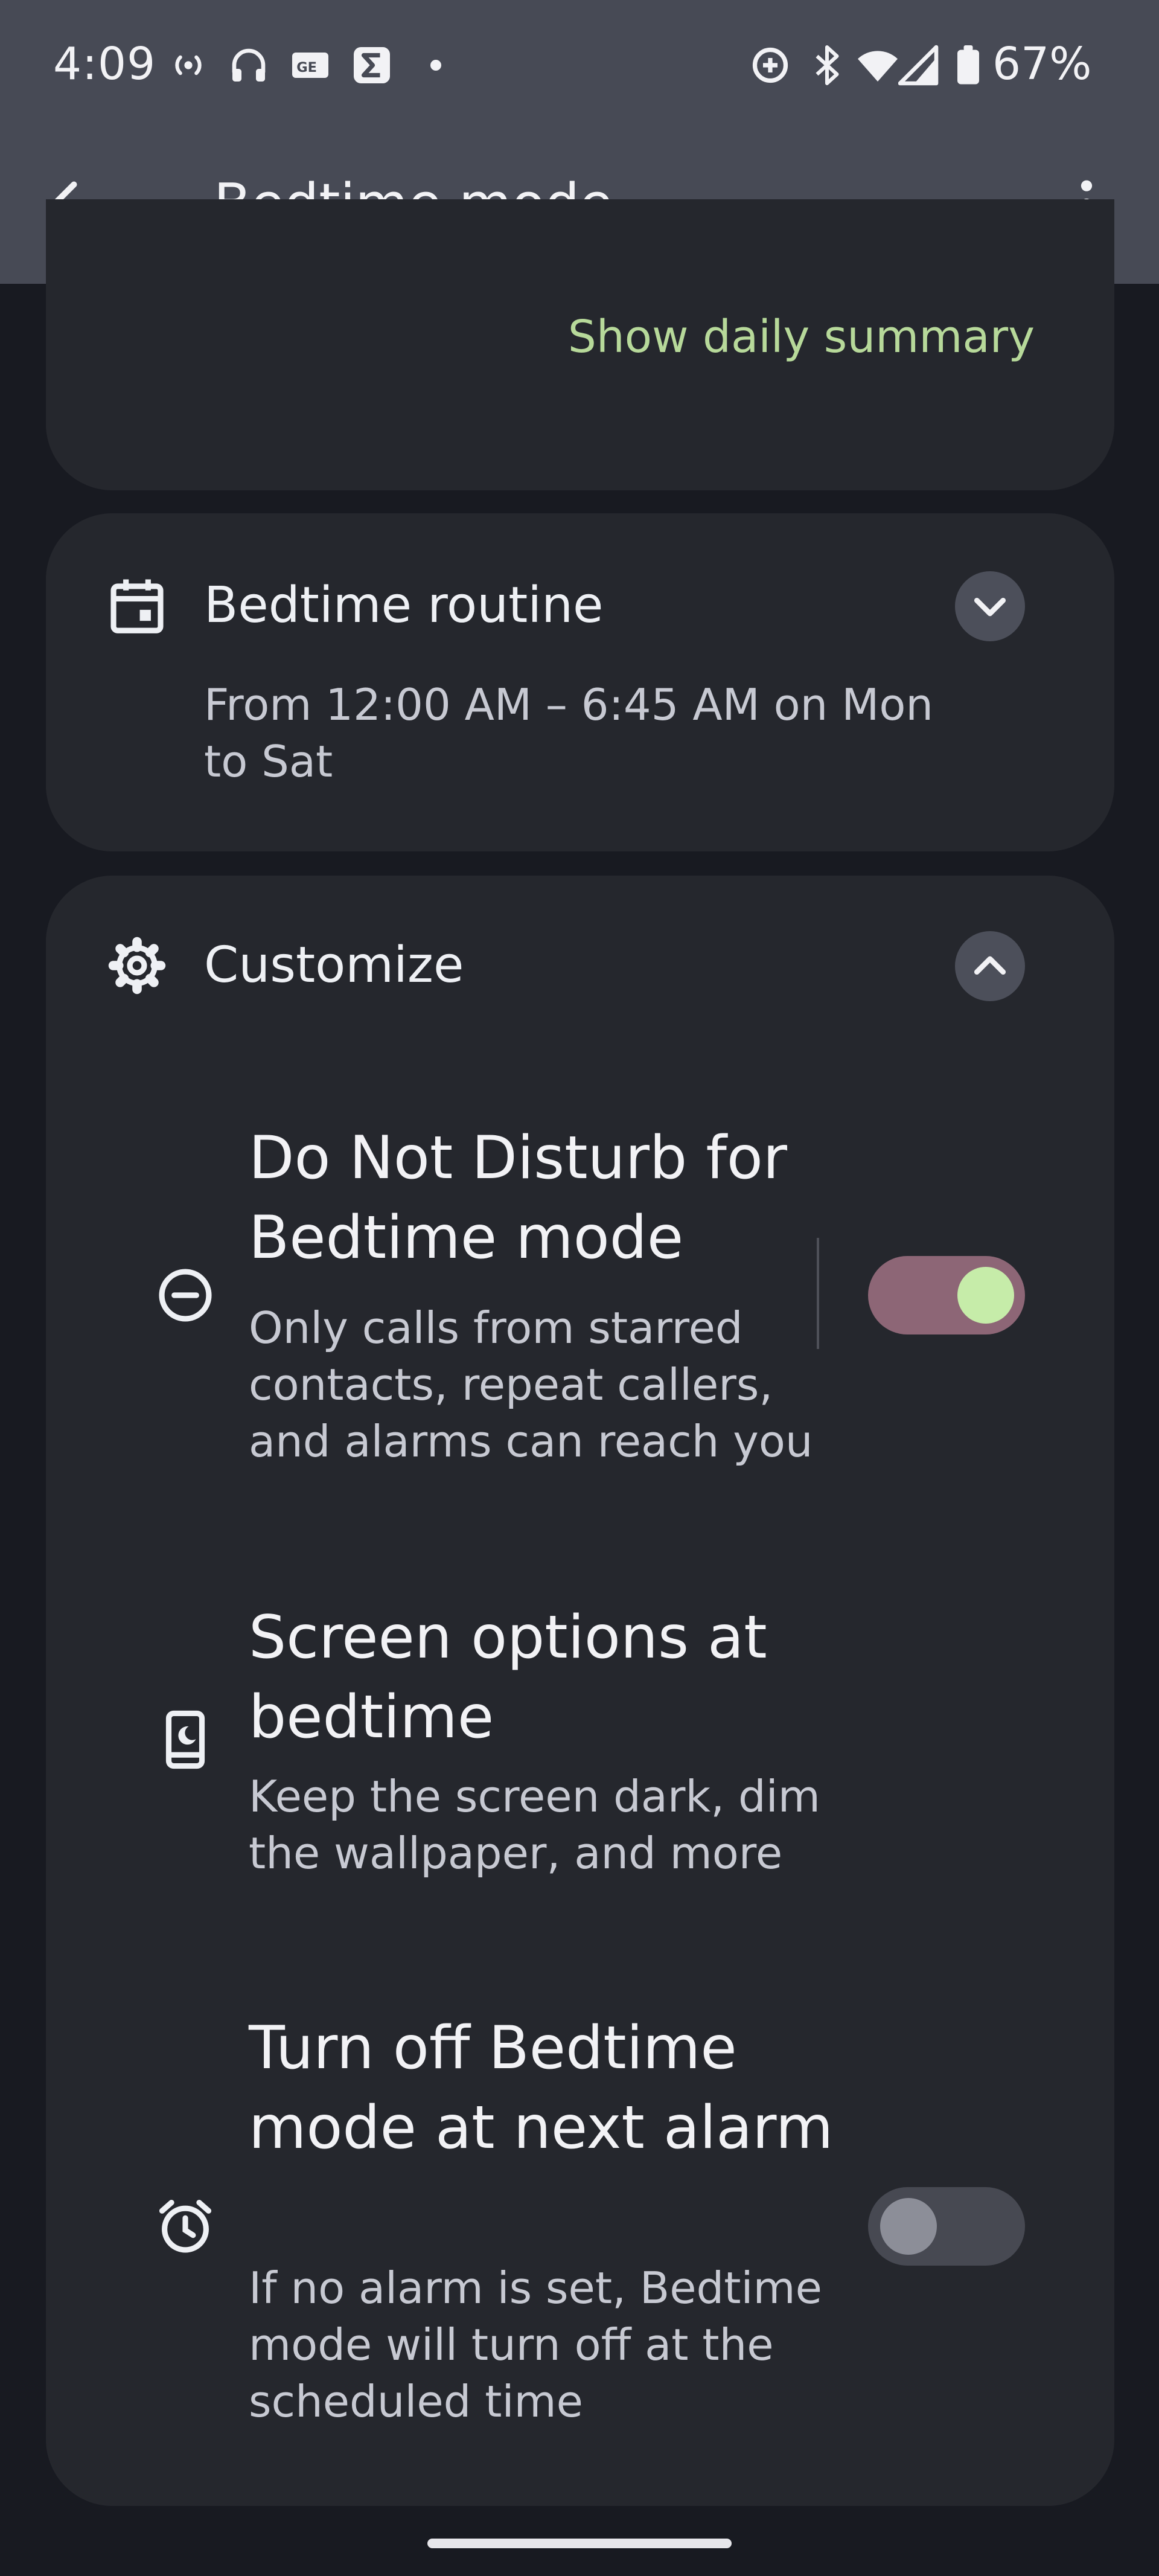  I want to click on collapse-customize-button, so click(990, 966).